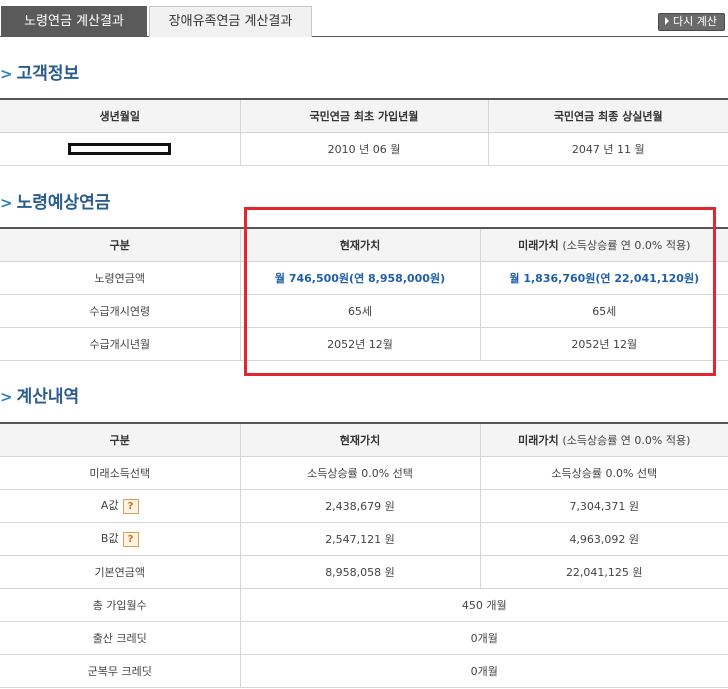 Image resolution: width=728 pixels, height=689 pixels. Describe the element at coordinates (120, 572) in the screenshot. I see `row-label: 기본연금액` at that location.